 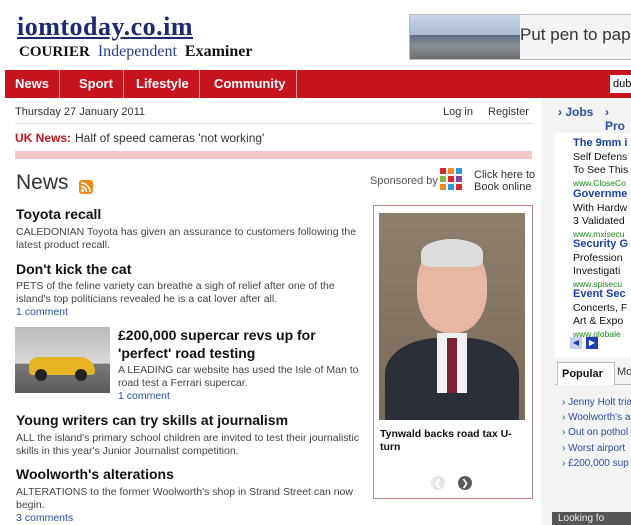 What do you see at coordinates (54, 52) in the screenshot?
I see `courier-logo: COURIER` at bounding box center [54, 52].